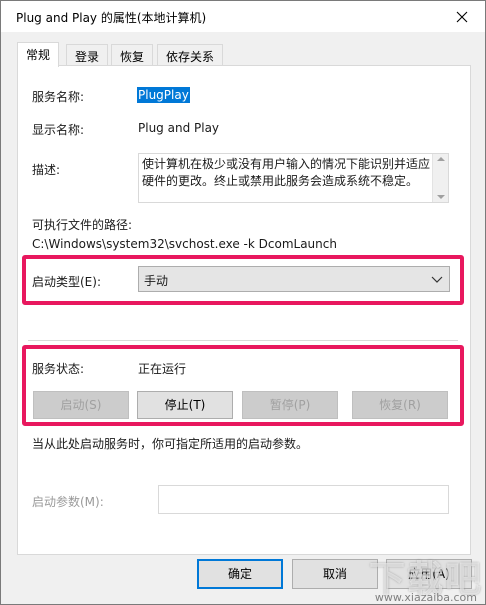 The width and height of the screenshot is (486, 605). I want to click on service-name-label: 服务名称:, so click(58, 97).